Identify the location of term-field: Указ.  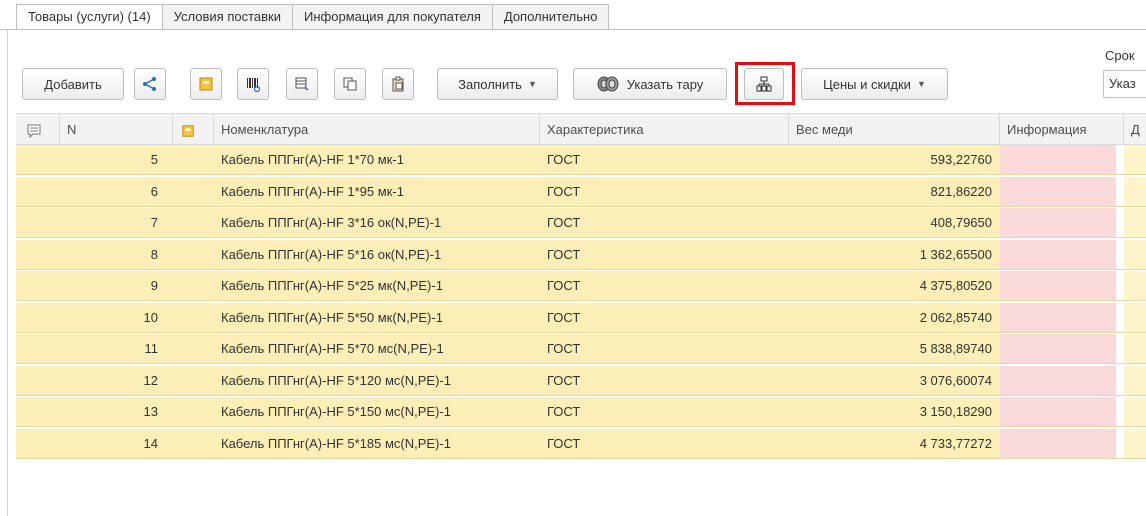
(1124, 84).